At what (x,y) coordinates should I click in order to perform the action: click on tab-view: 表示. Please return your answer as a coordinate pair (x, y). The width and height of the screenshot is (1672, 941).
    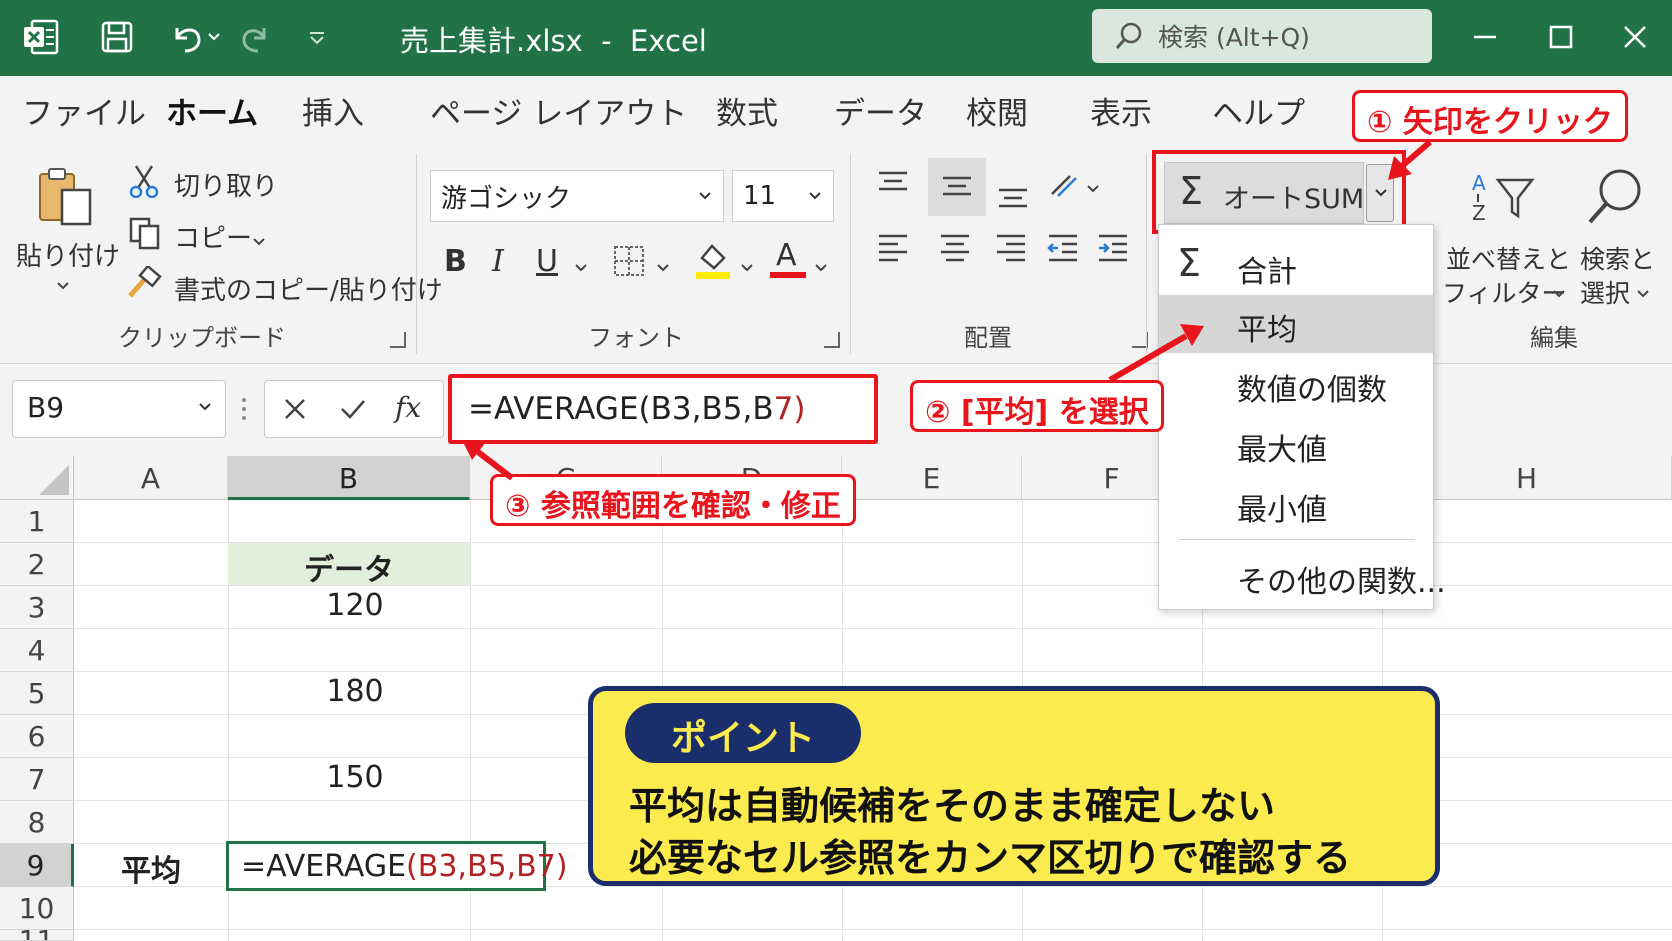
    Looking at the image, I should click on (1121, 110).